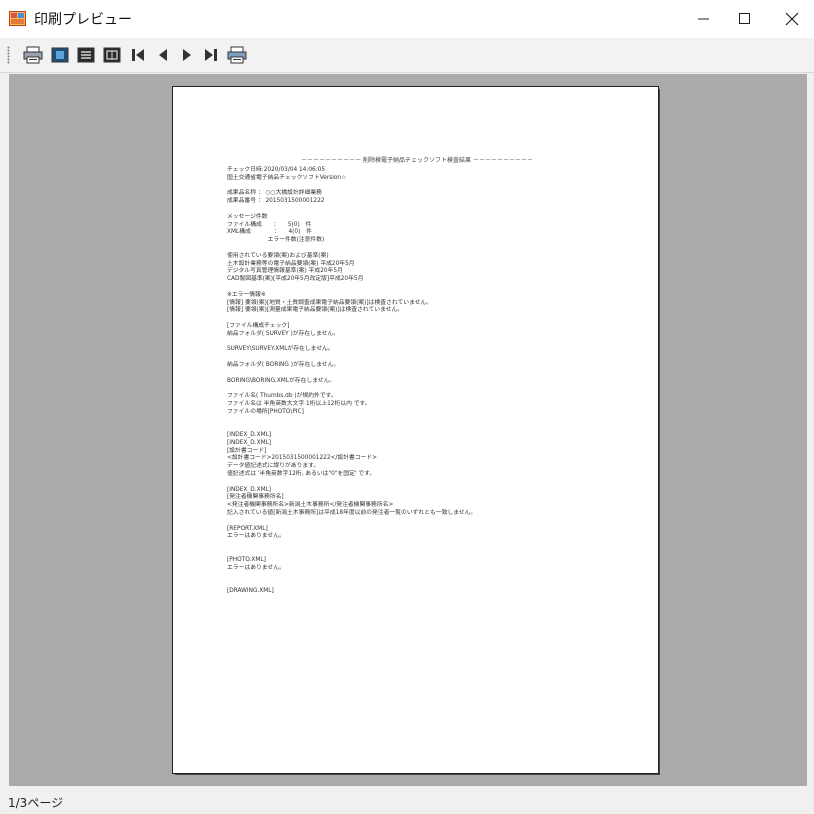 Image resolution: width=814 pixels, height=814 pixels. What do you see at coordinates (265, 411) in the screenshot?
I see `document-line: ファイルの場所[PHOTO\PIC]` at bounding box center [265, 411].